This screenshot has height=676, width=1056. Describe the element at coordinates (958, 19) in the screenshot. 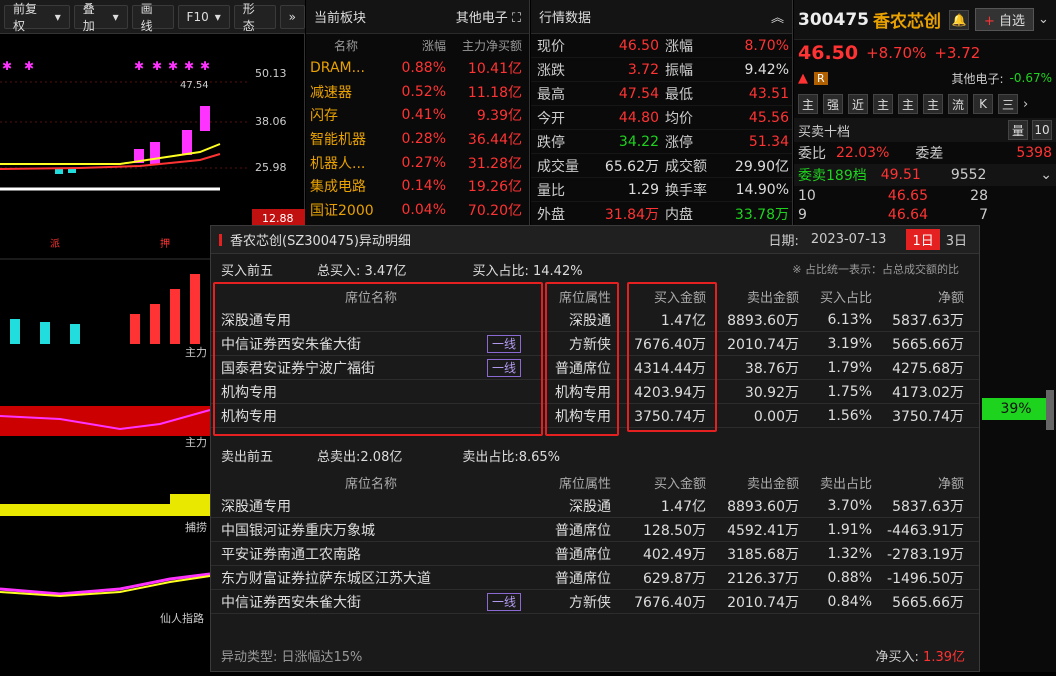

I see `bell-icon: 🔔` at that location.